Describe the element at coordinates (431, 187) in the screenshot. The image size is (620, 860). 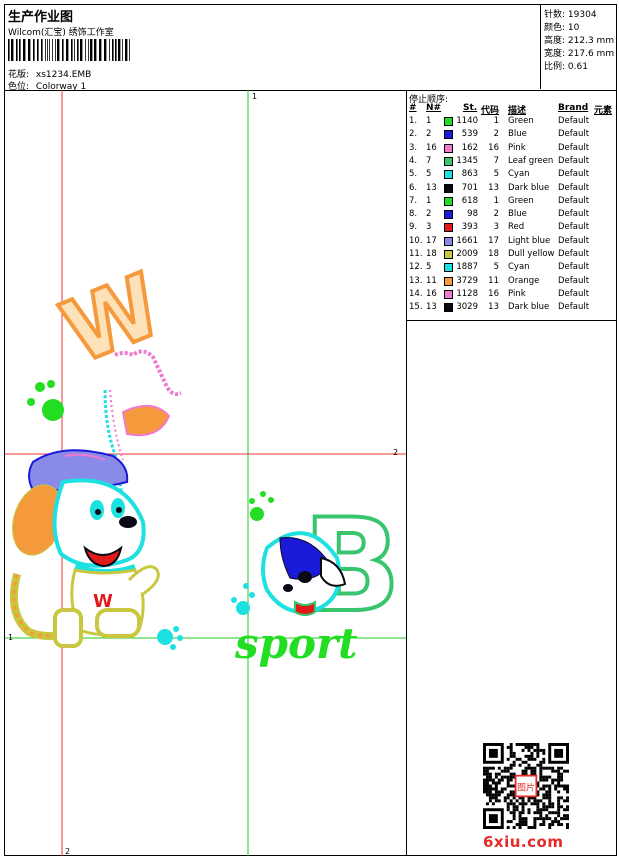
I see `row-needle: 13` at that location.